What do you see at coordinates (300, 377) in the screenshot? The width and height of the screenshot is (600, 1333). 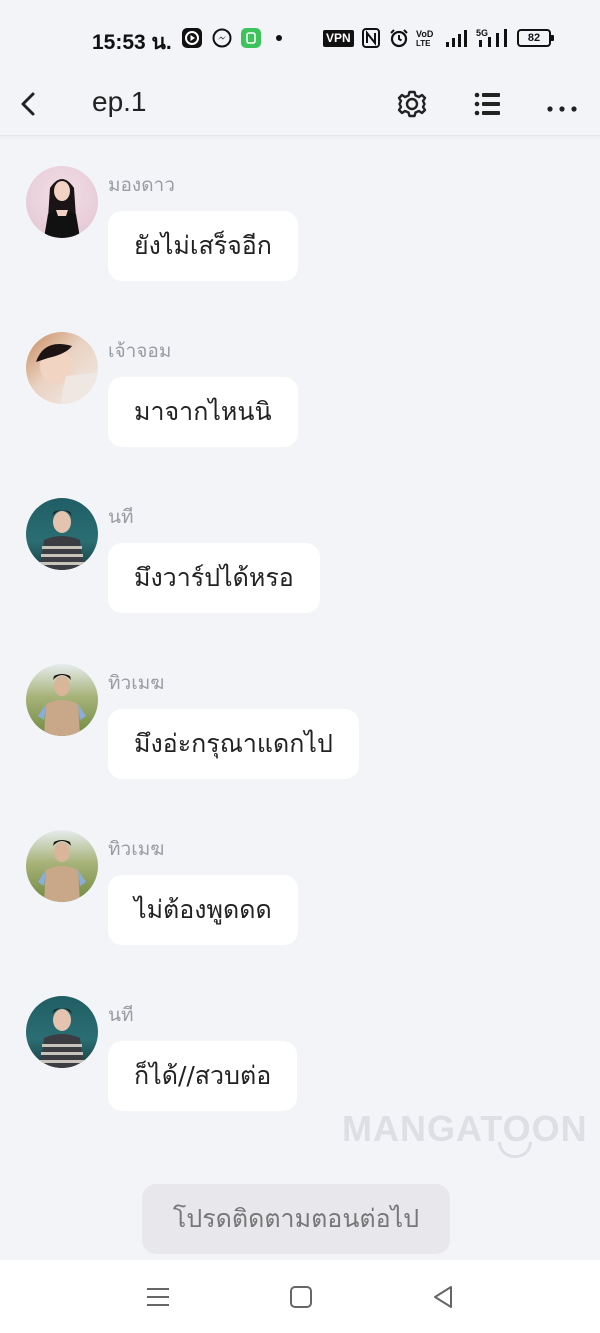 I see `message-row: เจ้าจอม มาจากไหนนิ` at bounding box center [300, 377].